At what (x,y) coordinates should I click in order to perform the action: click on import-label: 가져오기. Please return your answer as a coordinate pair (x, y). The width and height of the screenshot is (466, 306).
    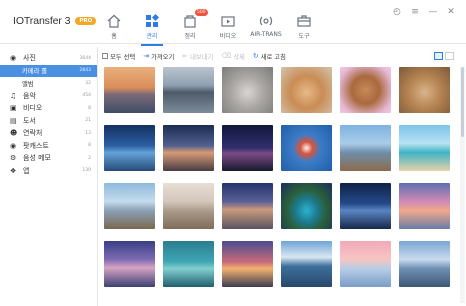
    Looking at the image, I should click on (163, 57).